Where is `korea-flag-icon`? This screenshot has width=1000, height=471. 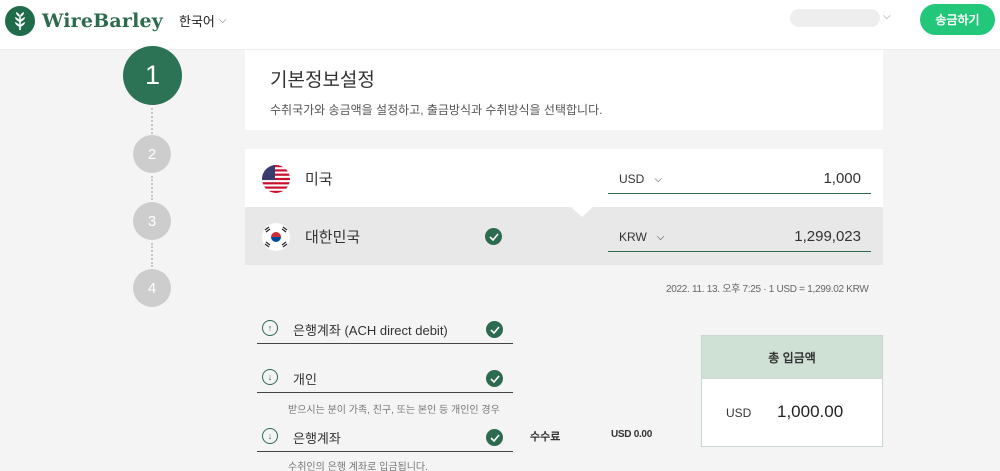 korea-flag-icon is located at coordinates (276, 237).